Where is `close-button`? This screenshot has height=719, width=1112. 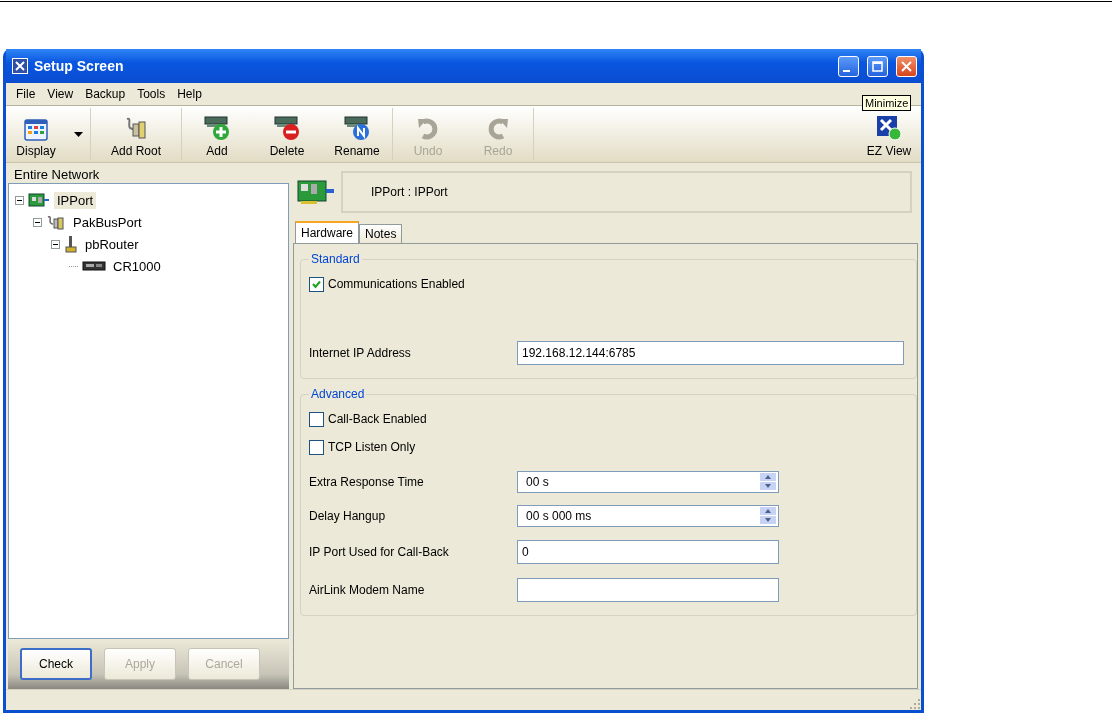
close-button is located at coordinates (906, 66).